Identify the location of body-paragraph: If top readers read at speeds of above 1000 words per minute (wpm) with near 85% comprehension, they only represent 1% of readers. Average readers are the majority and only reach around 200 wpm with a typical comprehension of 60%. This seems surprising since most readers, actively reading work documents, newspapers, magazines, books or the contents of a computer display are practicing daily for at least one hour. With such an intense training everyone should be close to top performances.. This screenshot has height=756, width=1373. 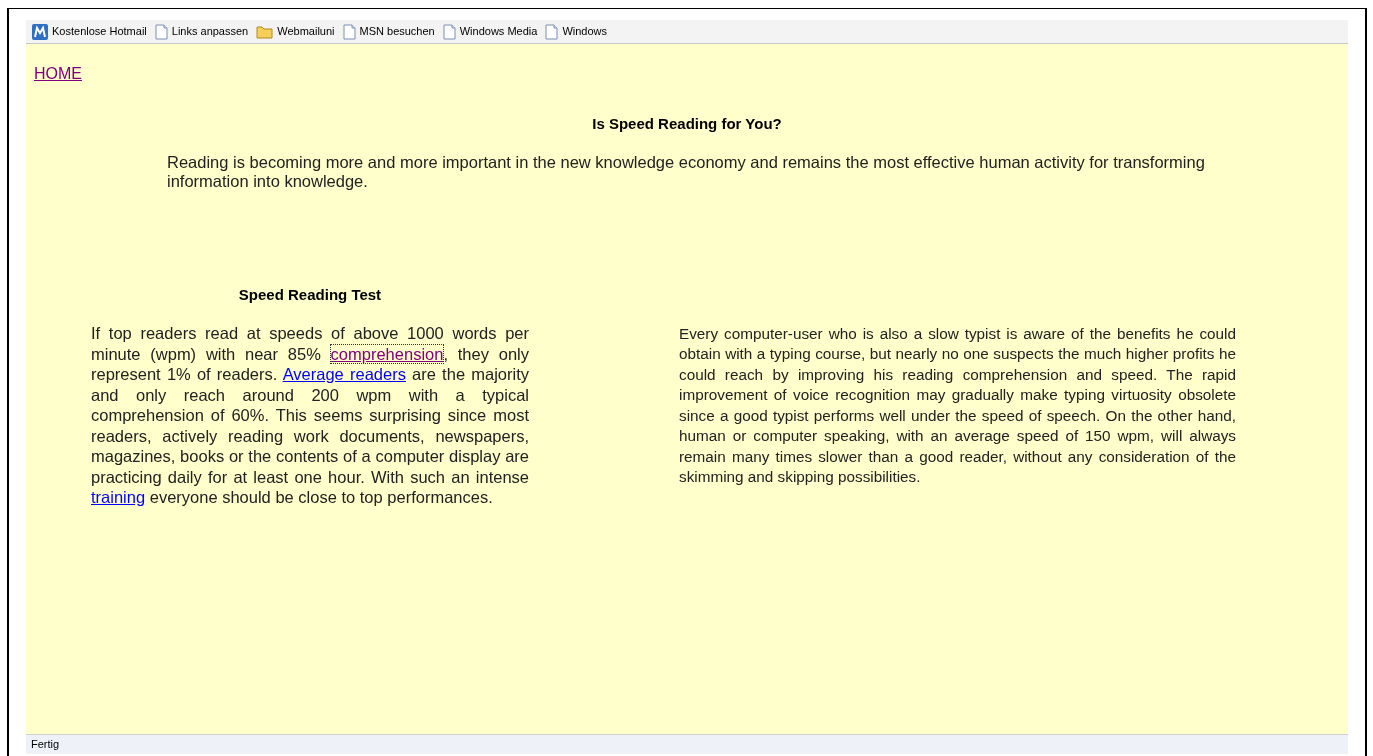
(310, 415).